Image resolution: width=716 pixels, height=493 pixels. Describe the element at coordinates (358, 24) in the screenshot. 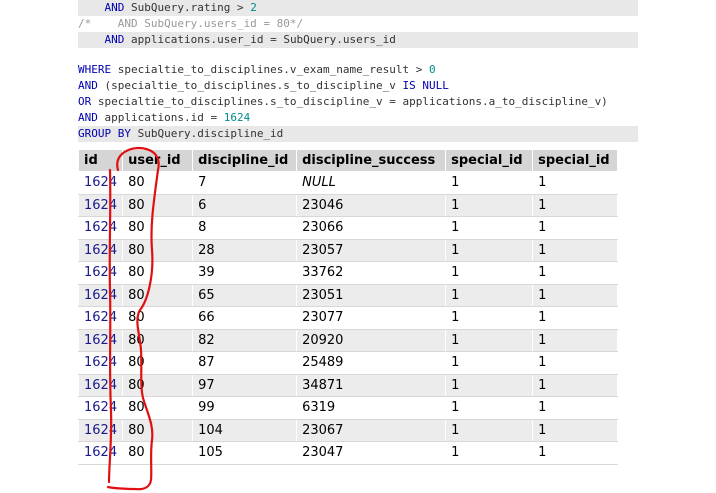

I see `sql-line: /* AND SubQuery.users_id = 80*/` at that location.